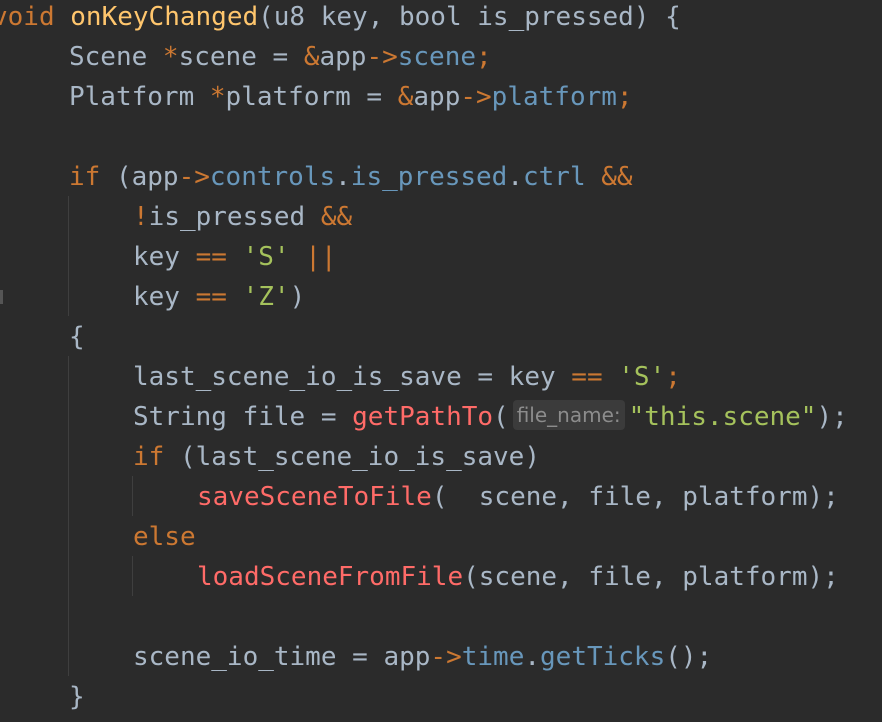  What do you see at coordinates (352, 457) in the screenshot?
I see `condition: (last_scene_io_is_save)` at bounding box center [352, 457].